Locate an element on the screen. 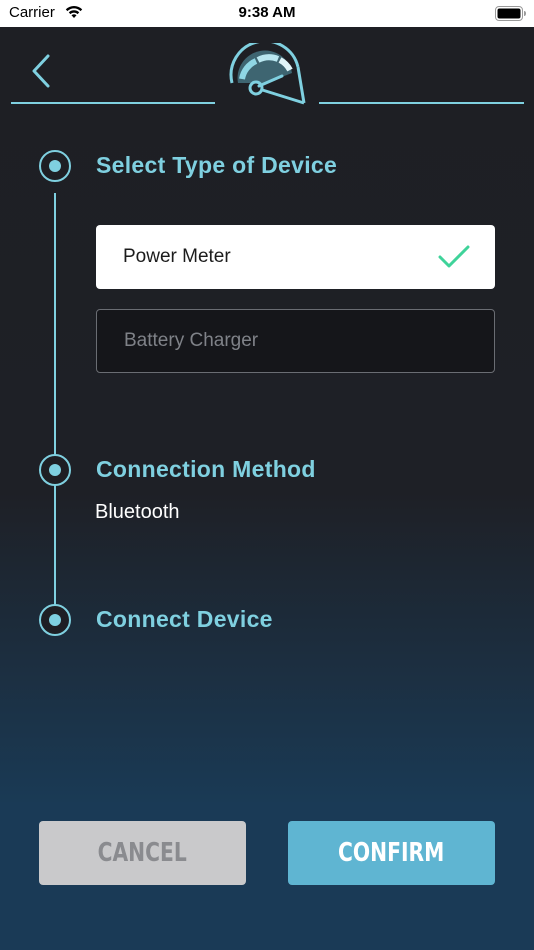 The image size is (534, 950). option-label: Power Meter is located at coordinates (177, 256).